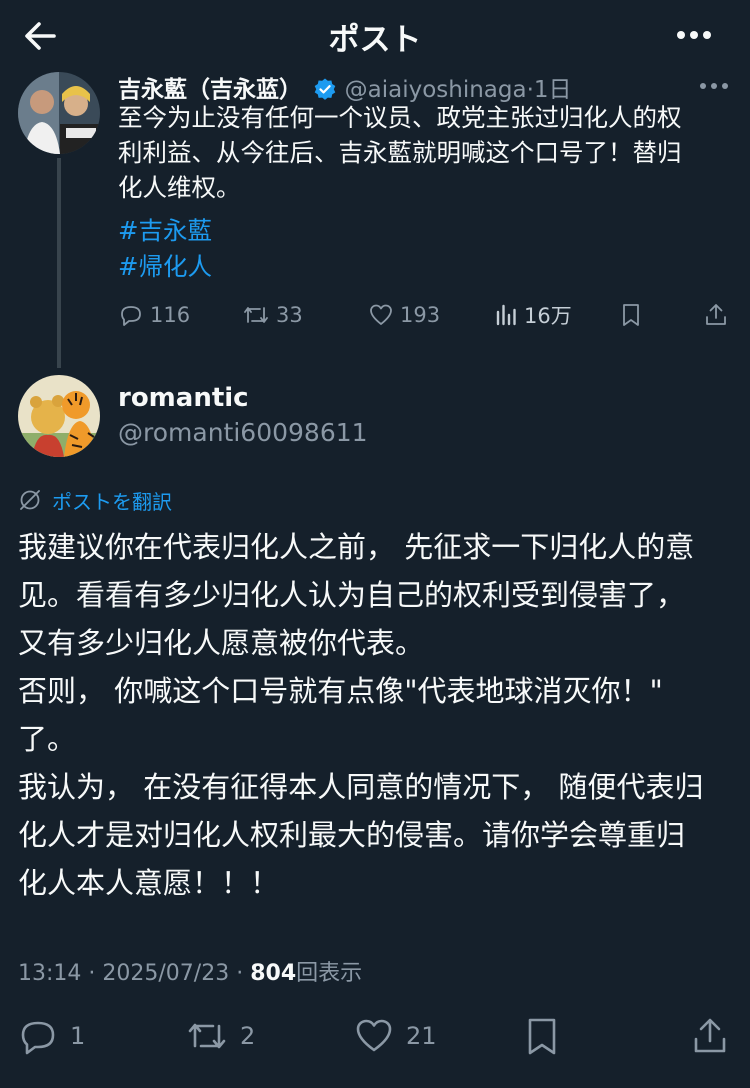 This screenshot has width=750, height=1088. I want to click on bookmark-button, so click(542, 1036).